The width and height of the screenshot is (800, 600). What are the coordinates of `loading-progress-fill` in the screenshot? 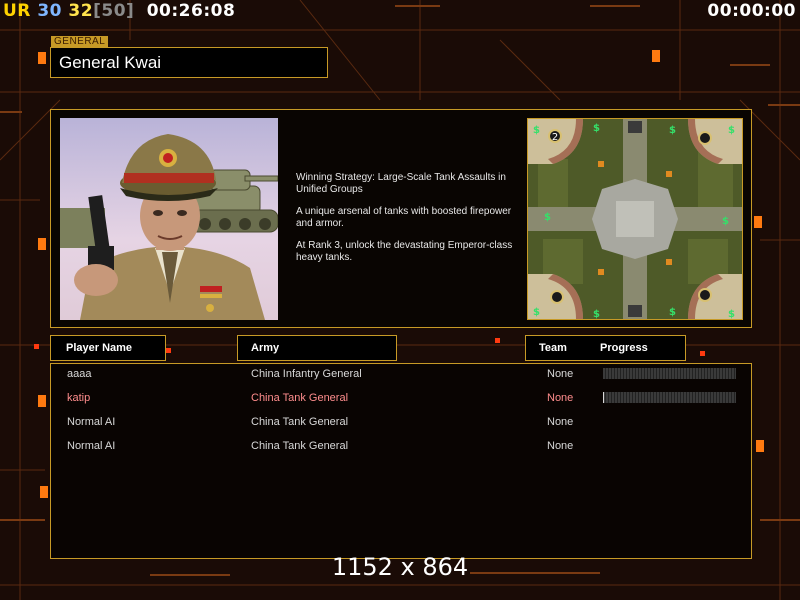 It's located at (604, 397).